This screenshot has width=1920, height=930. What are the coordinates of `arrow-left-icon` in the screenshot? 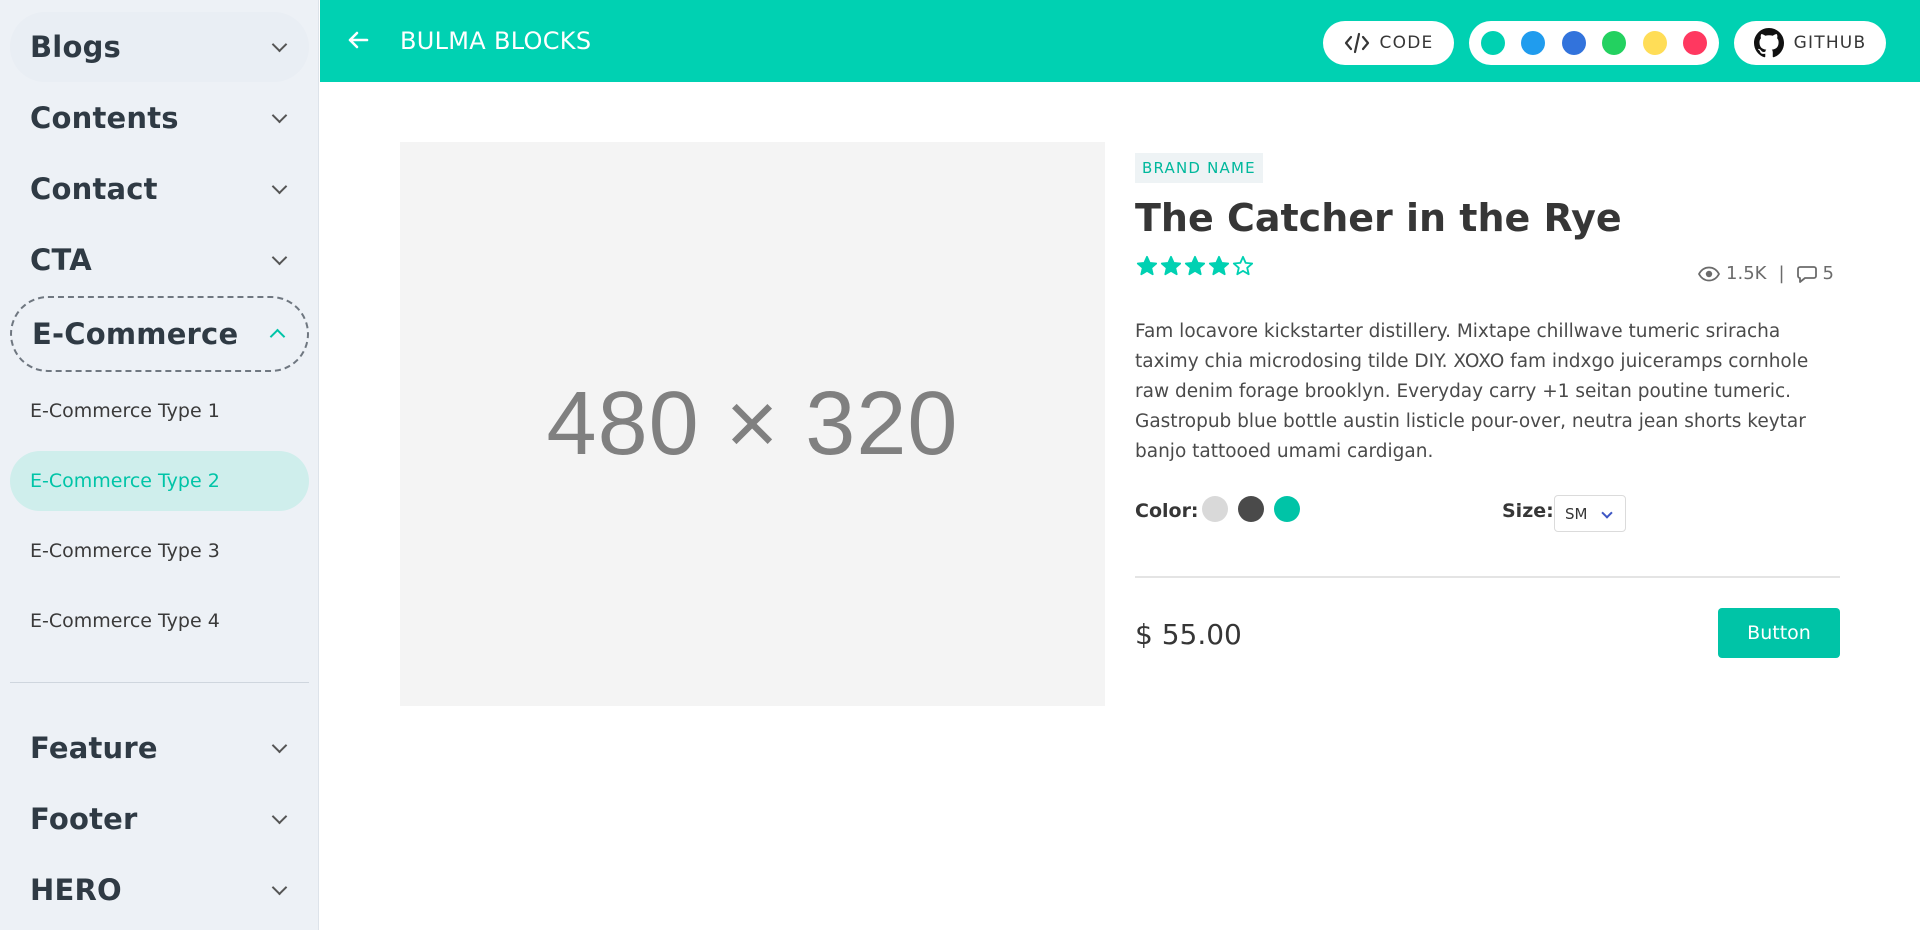 It's located at (358, 40).